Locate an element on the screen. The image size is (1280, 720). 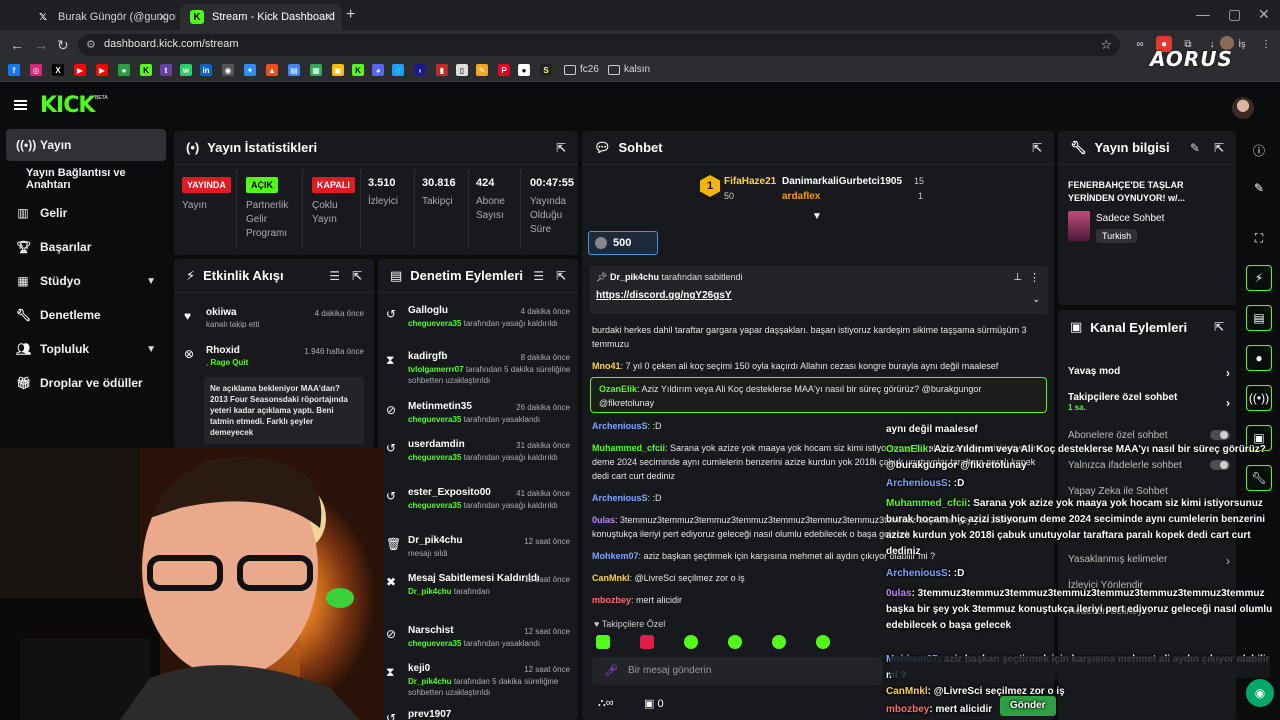
window-close-icon: ✕ is located at coordinates (1264, 14).